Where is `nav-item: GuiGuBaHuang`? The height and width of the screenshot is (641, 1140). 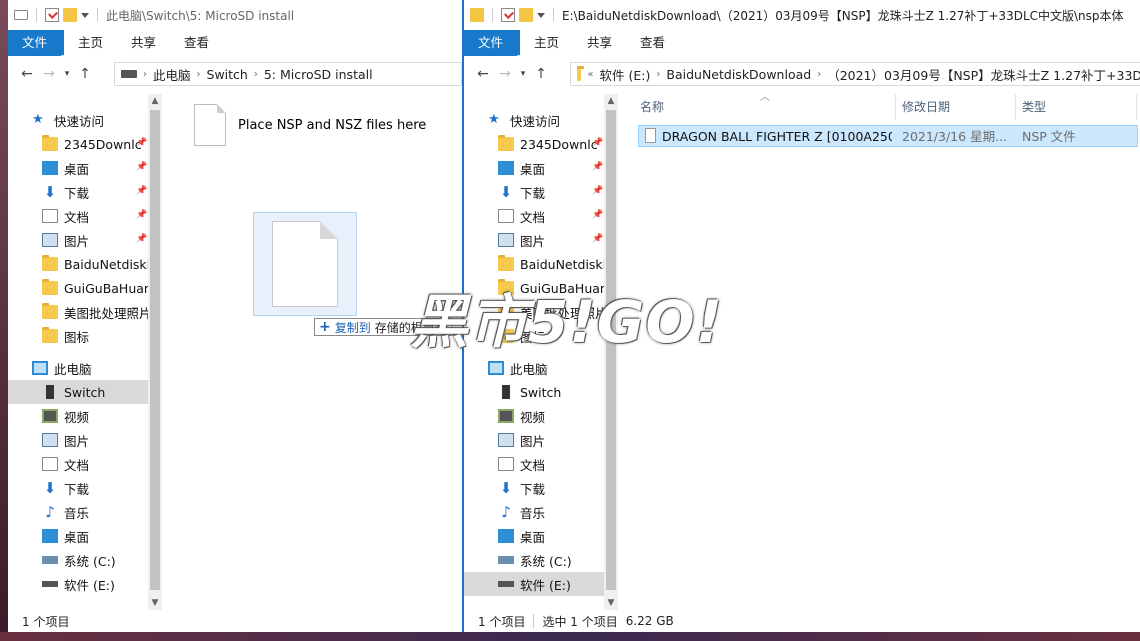
nav-item: GuiGuBaHuang is located at coordinates (78, 288).